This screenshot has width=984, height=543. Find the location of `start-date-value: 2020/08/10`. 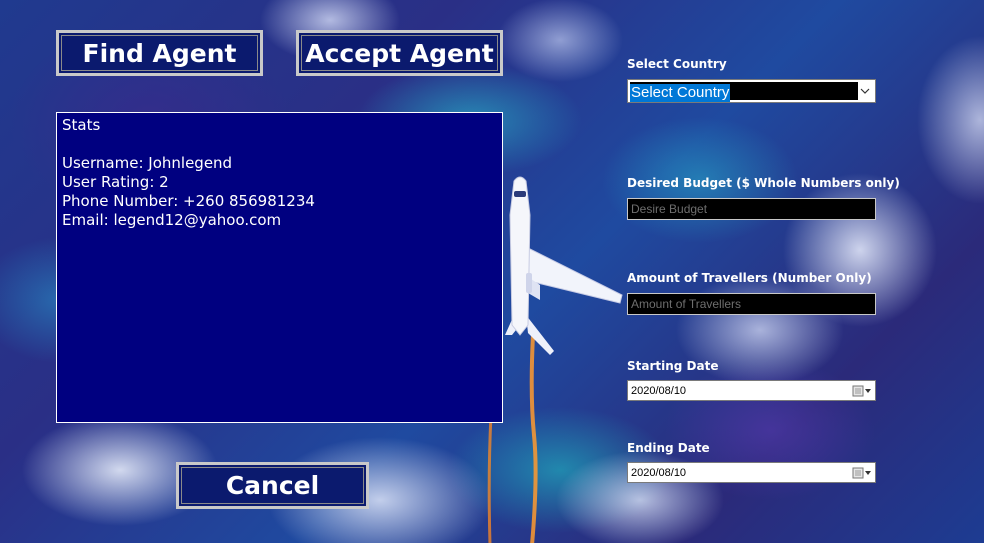

start-date-value: 2020/08/10 is located at coordinates (659, 390).